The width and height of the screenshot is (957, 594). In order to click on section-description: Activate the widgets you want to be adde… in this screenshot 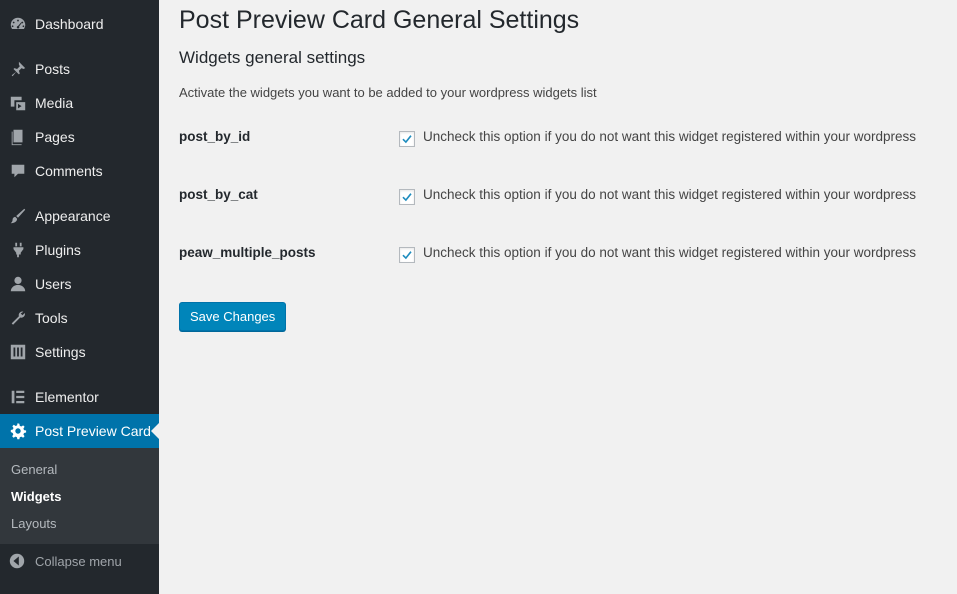, I will do `click(388, 92)`.